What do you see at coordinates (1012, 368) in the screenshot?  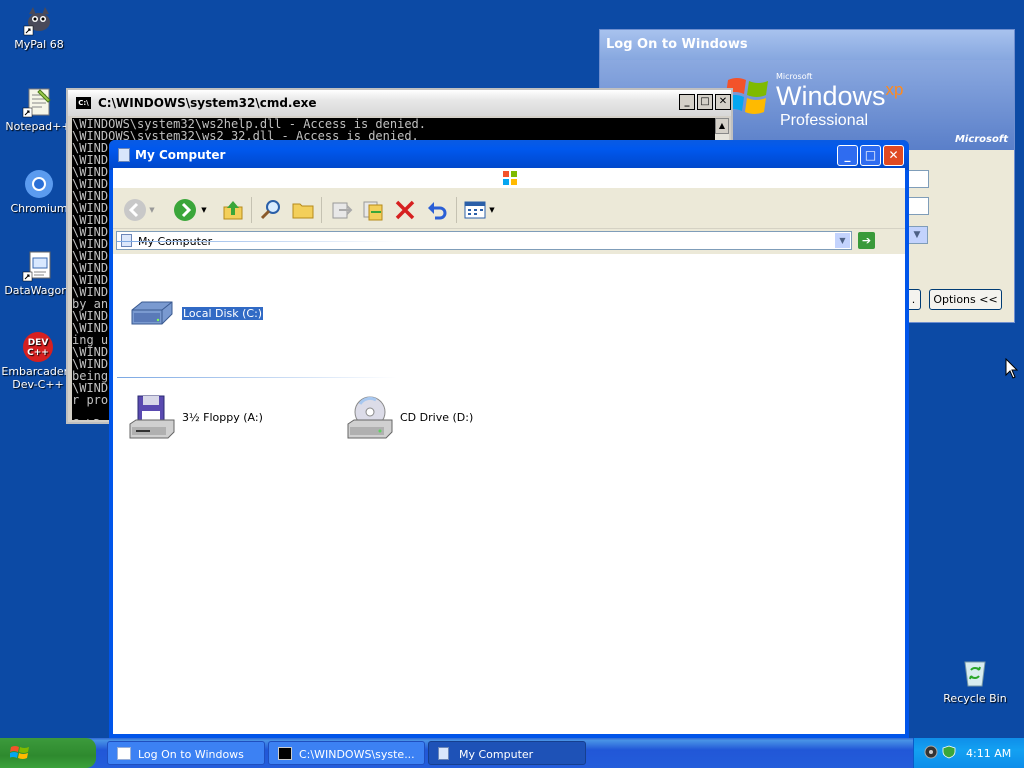 I see `mouse-cursor-icon` at bounding box center [1012, 368].